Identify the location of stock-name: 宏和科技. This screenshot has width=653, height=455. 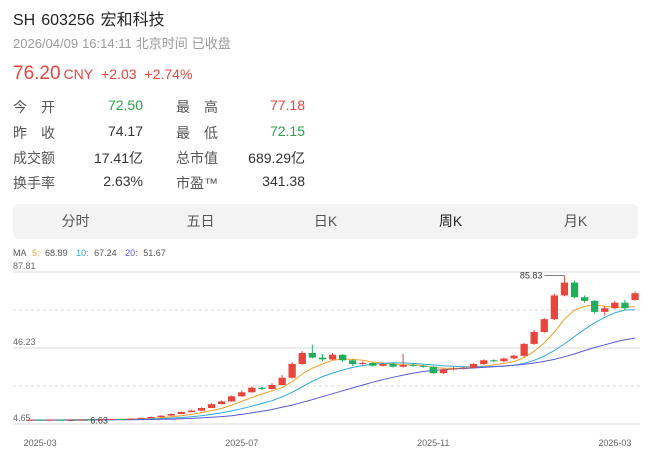
(132, 20).